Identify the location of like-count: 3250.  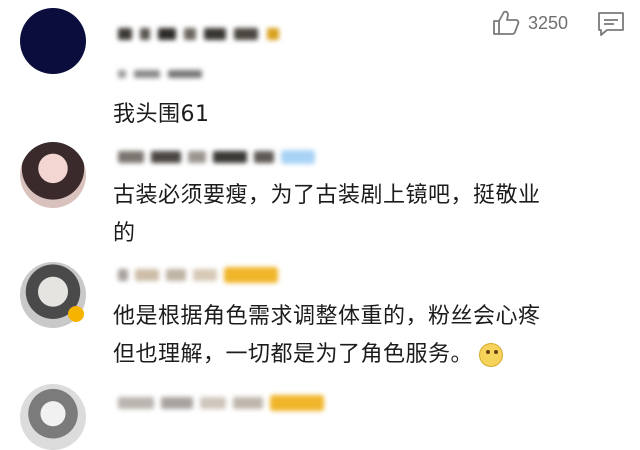
(547, 22).